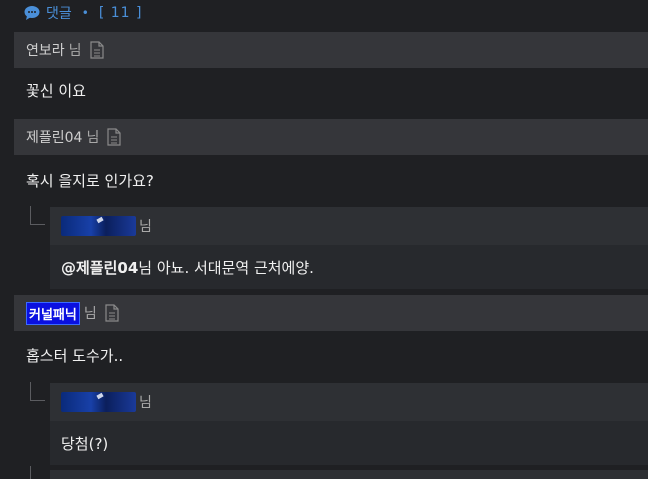  What do you see at coordinates (331, 50) in the screenshot?
I see `comment-author-bar: 연보라 님` at bounding box center [331, 50].